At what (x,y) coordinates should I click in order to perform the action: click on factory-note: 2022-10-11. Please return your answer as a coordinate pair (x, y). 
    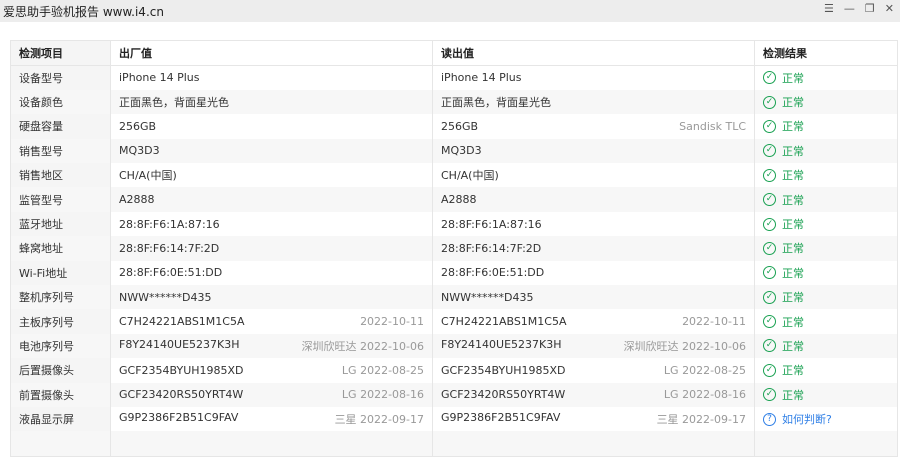
    Looking at the image, I should click on (392, 322).